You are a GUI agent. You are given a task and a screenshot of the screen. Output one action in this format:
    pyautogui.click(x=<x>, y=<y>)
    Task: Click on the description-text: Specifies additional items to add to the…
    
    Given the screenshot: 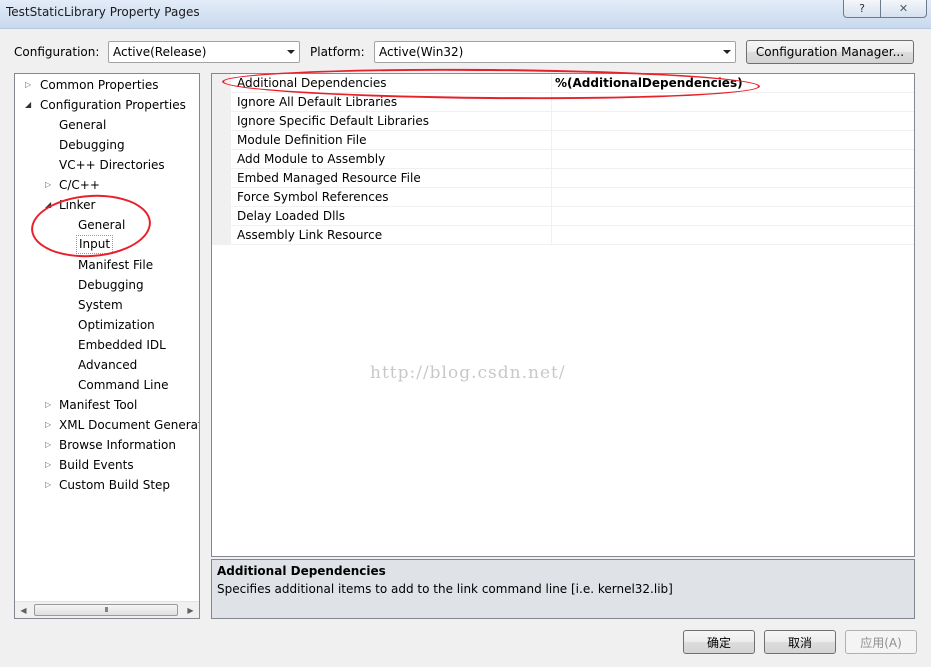 What is the action you would take?
    pyautogui.click(x=445, y=589)
    